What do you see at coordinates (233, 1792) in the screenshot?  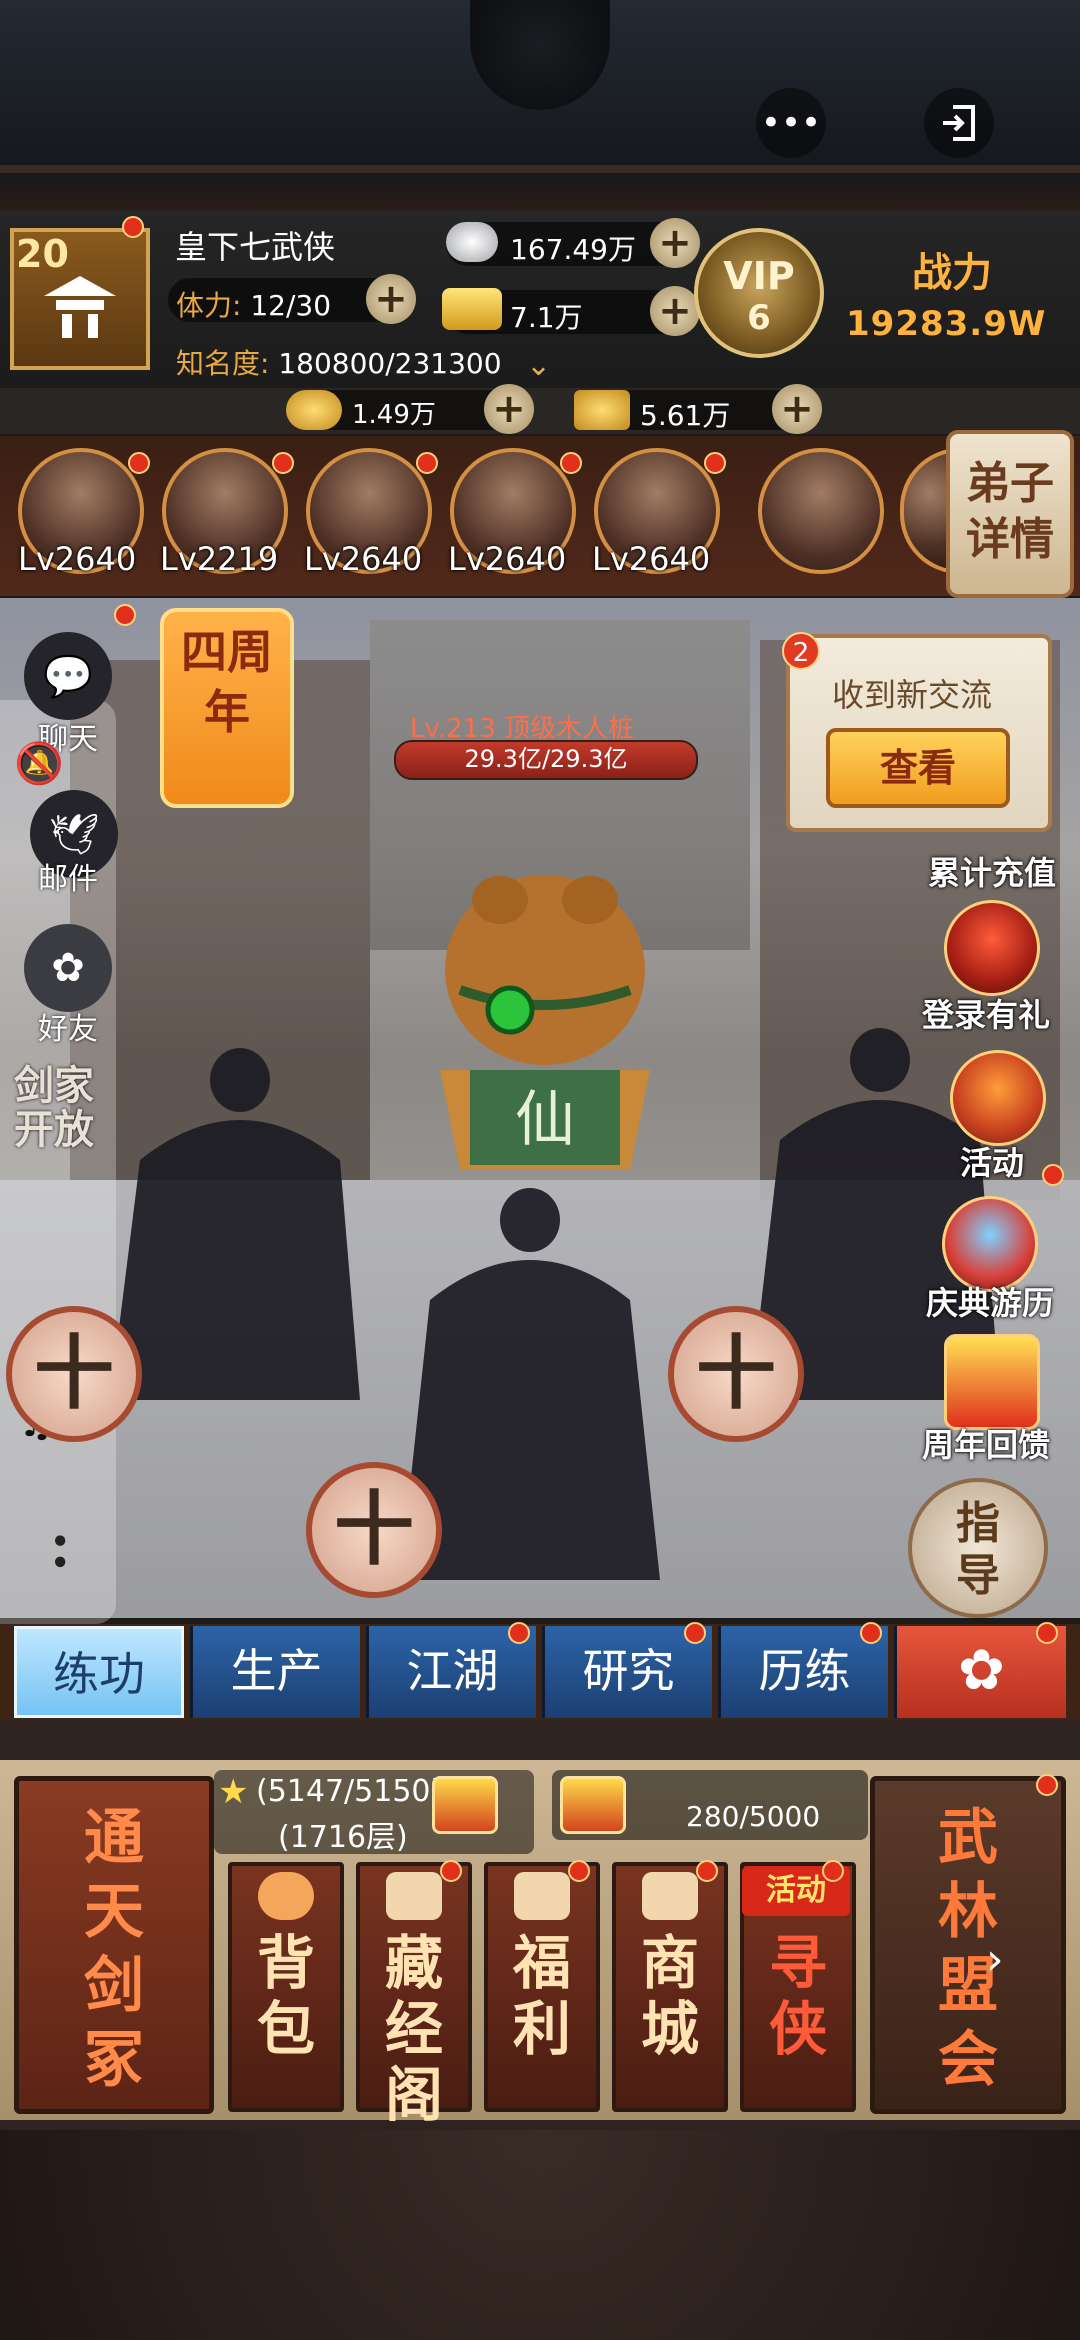 I see `star-icon: ★` at bounding box center [233, 1792].